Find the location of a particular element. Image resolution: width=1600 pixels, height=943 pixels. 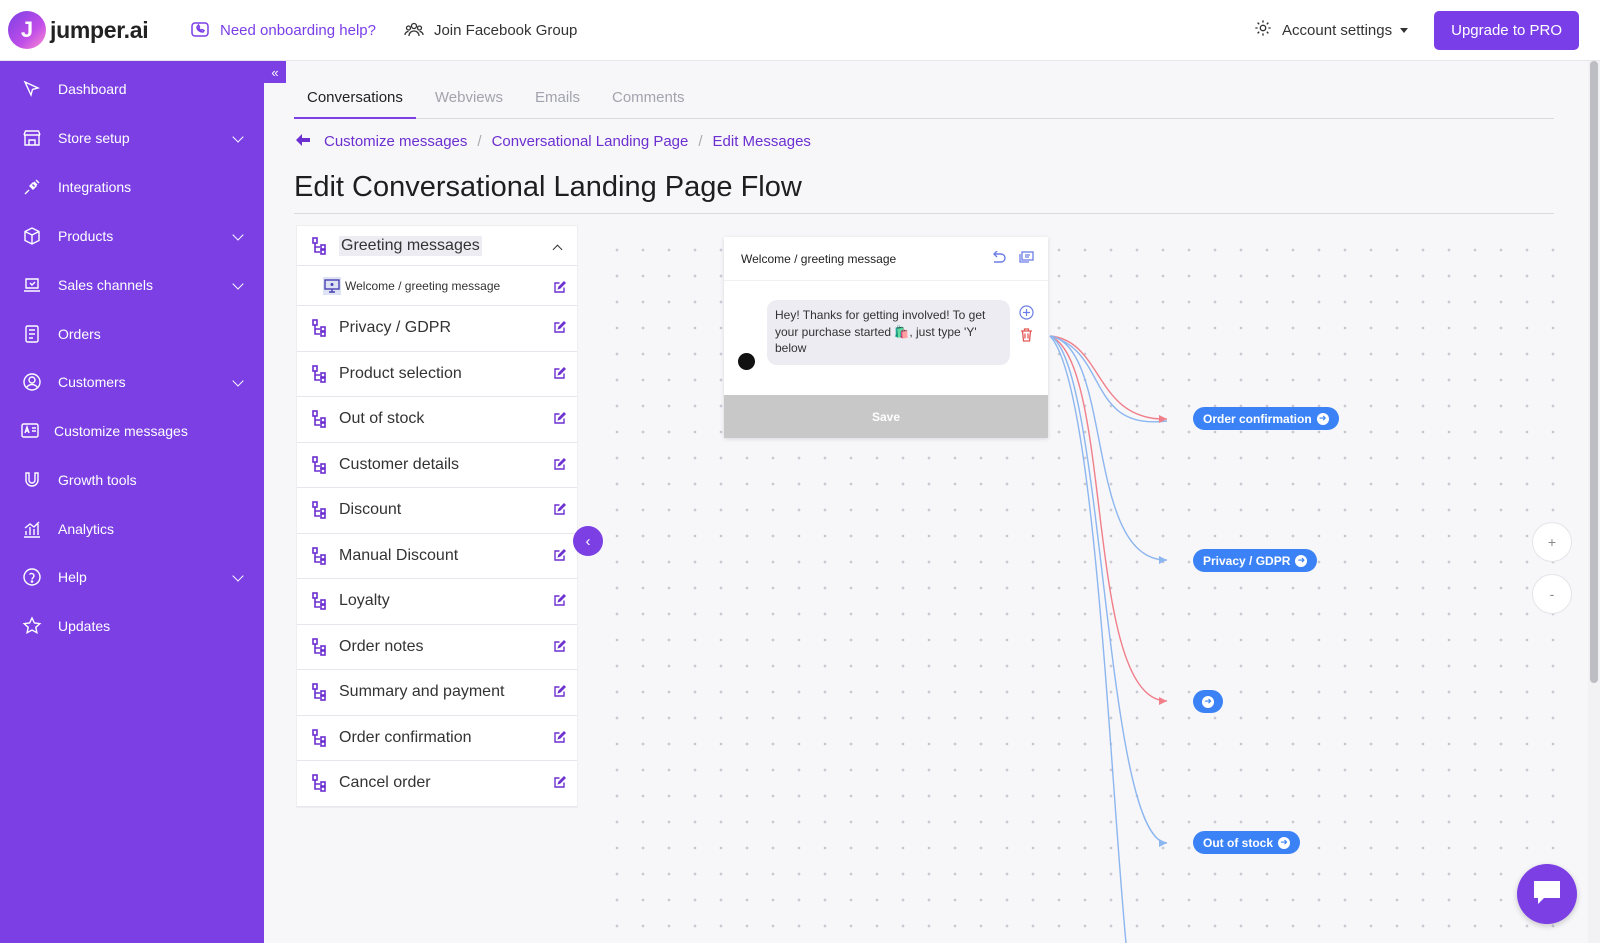

sidebar-item-growth-tools: Growth tools is located at coordinates (132, 480).